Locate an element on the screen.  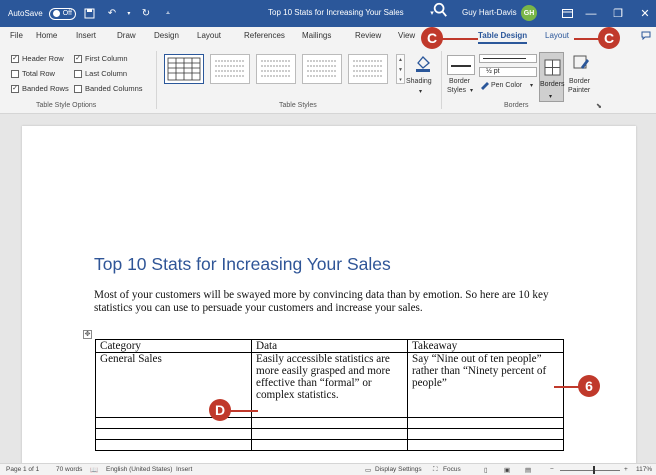
banded-columns-checkbox: Banded Columns is located at coordinates (108, 88).